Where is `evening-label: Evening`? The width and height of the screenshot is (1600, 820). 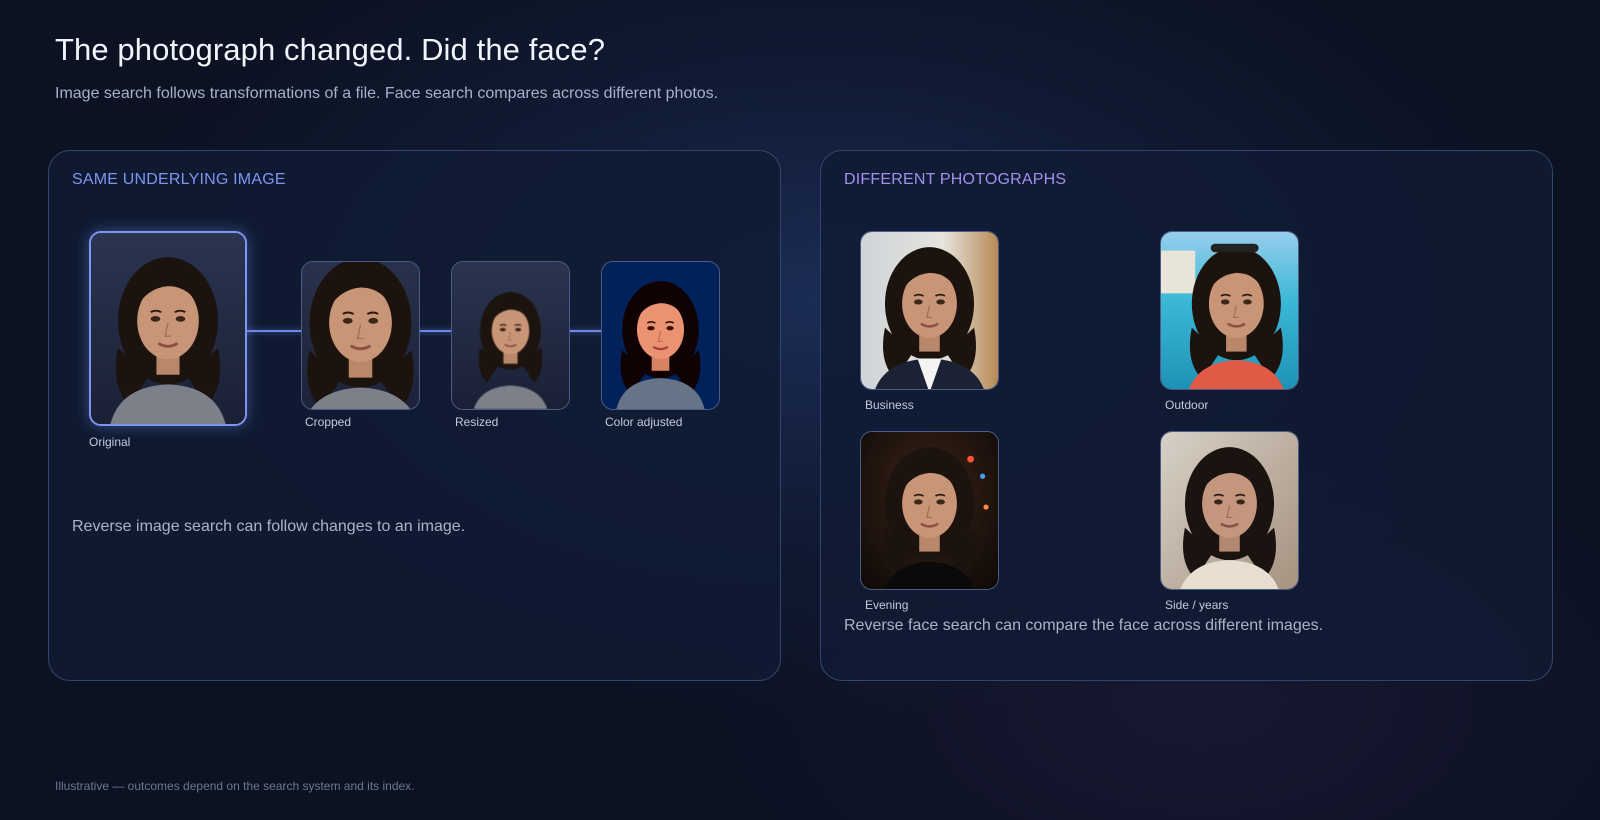
evening-label: Evening is located at coordinates (887, 605).